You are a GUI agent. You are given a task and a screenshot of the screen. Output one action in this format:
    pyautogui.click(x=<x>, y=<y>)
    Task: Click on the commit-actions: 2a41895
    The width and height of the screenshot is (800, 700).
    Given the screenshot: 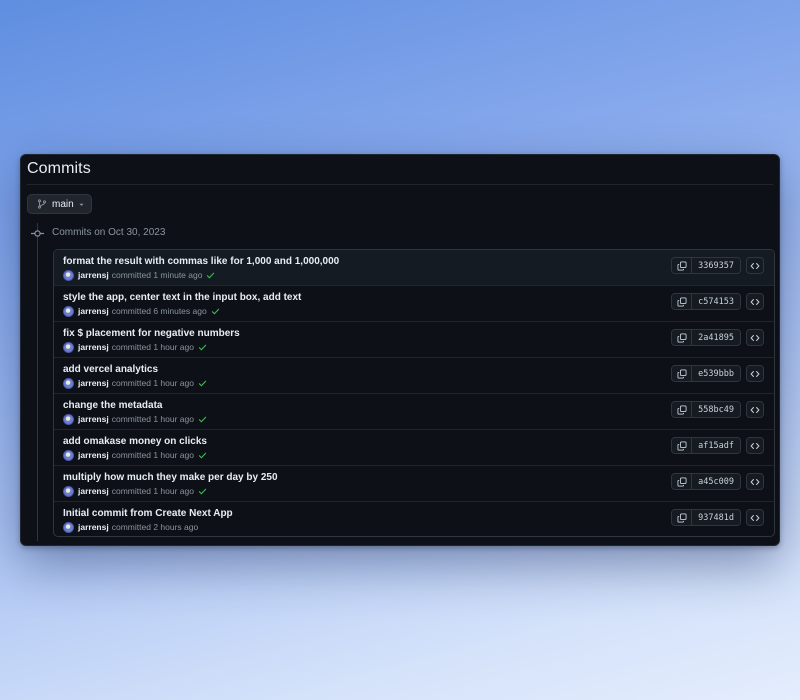 What is the action you would take?
    pyautogui.click(x=717, y=337)
    